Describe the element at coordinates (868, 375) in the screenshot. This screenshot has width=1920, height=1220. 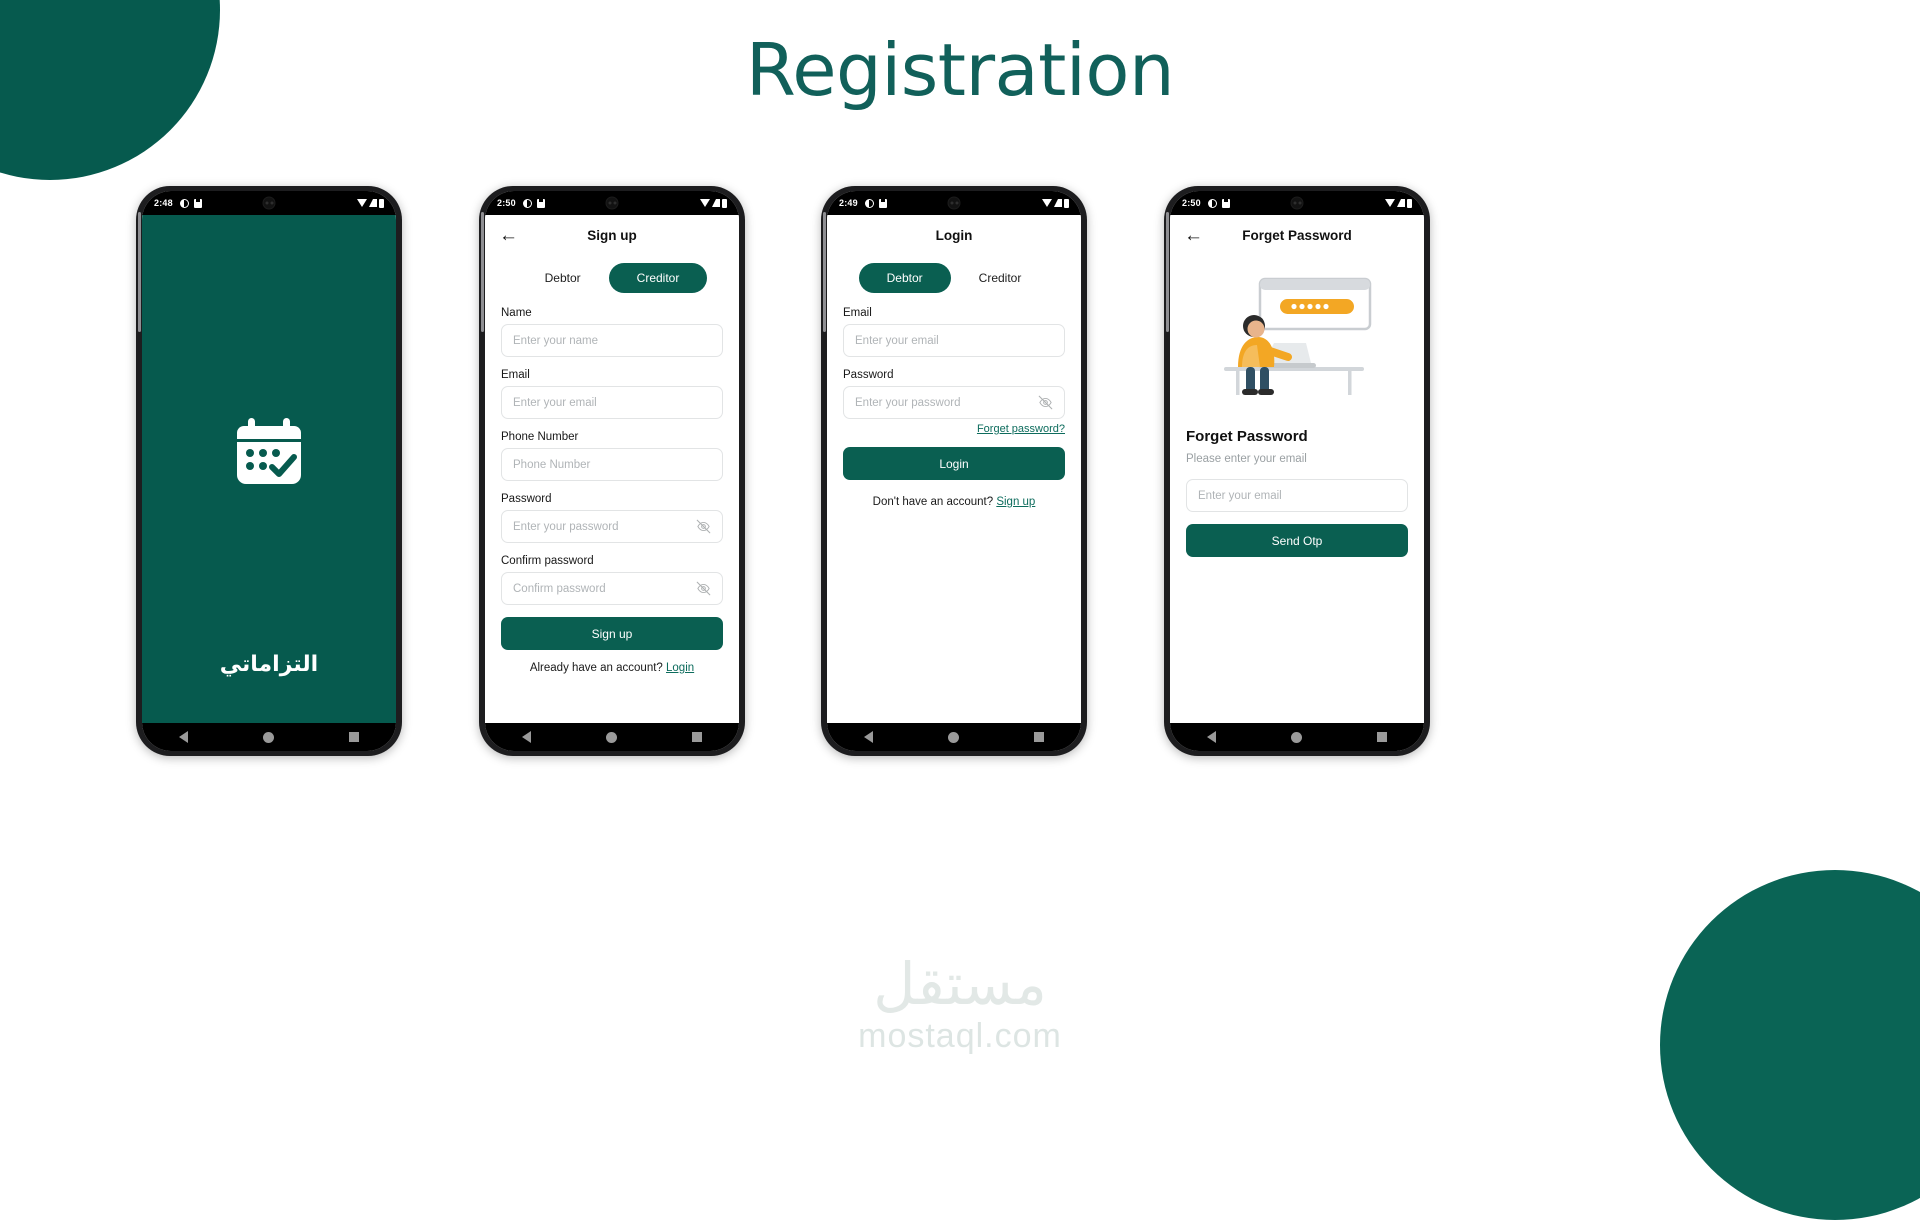
I see `field-label-password: Password` at that location.